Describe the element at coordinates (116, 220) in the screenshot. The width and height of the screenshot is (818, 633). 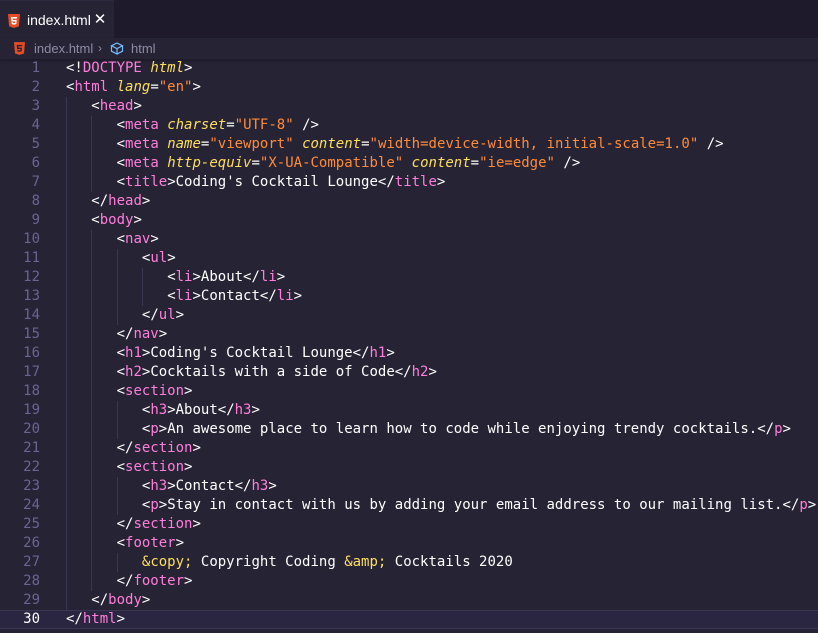
I see `code-text: <body>` at that location.